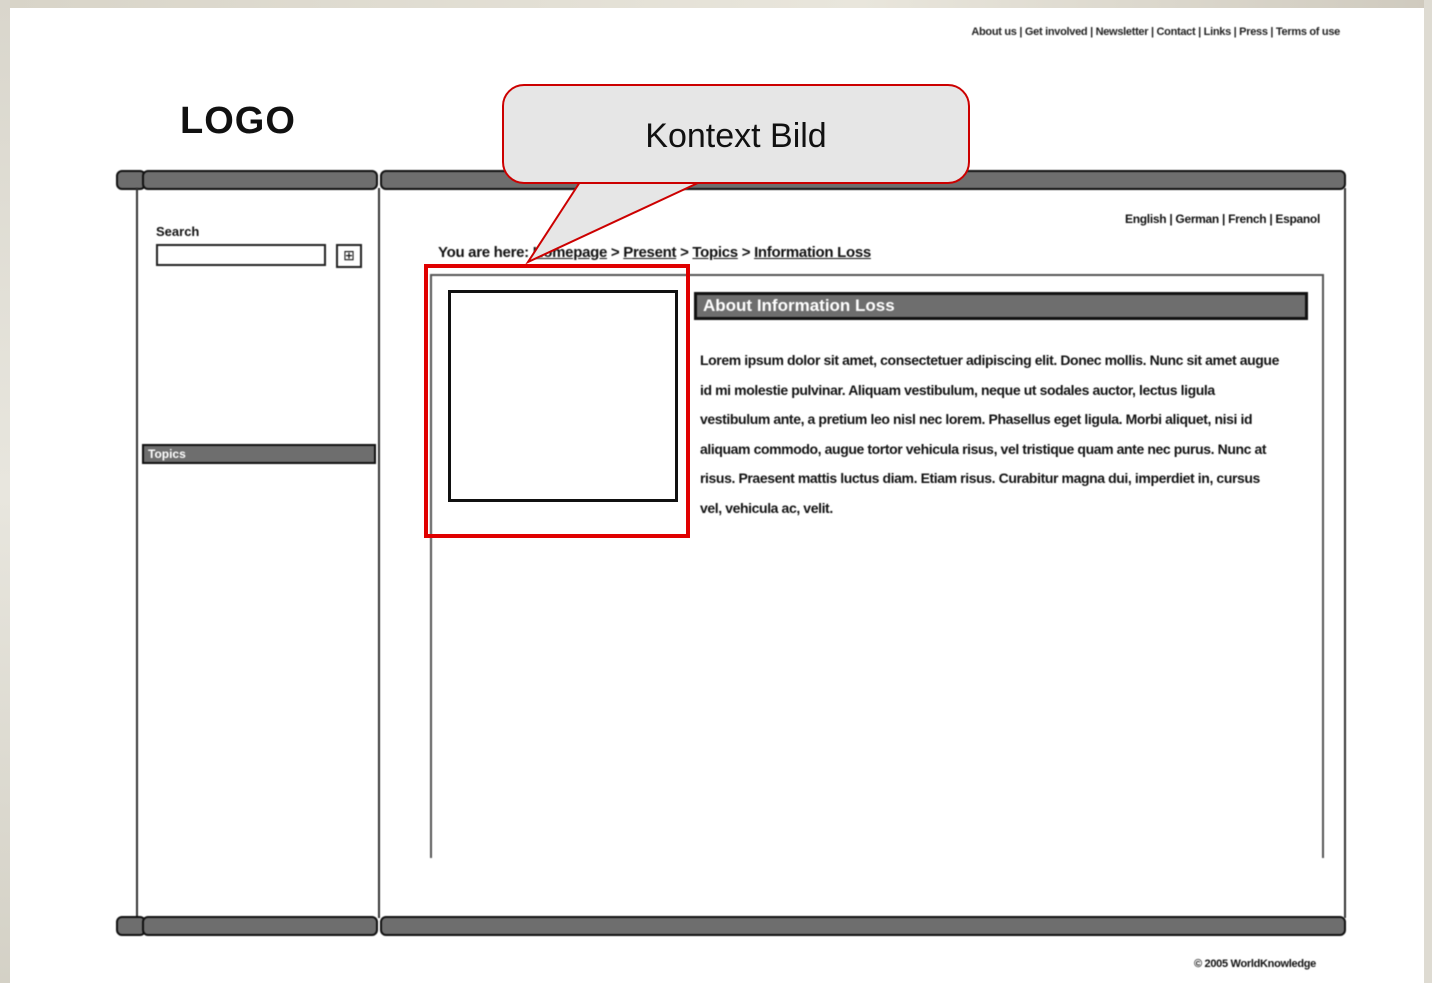  What do you see at coordinates (570, 252) in the screenshot?
I see `breadcrumb-homepage: Homepage` at bounding box center [570, 252].